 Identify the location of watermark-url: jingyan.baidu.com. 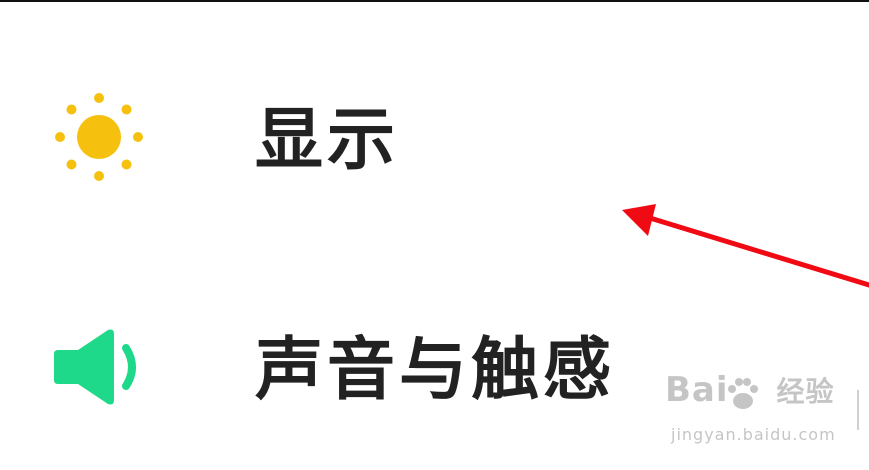
(753, 434).